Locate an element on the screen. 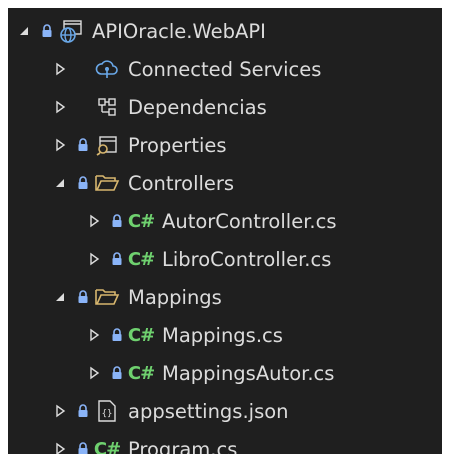 Image resolution: width=450 pixels, height=462 pixels. connected-services-icon is located at coordinates (107, 69).